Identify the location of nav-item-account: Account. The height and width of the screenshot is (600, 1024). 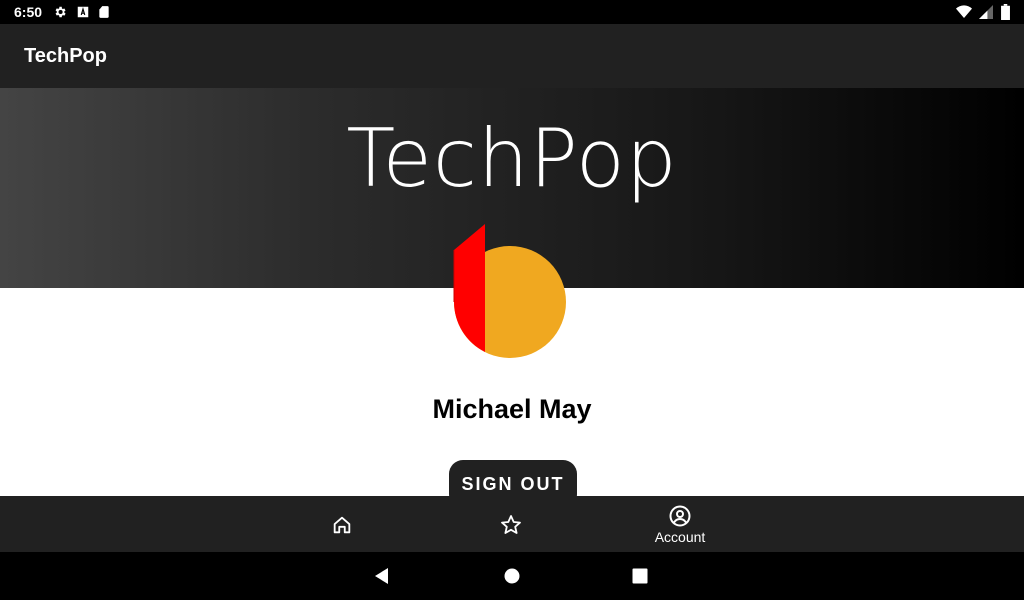
(680, 524).